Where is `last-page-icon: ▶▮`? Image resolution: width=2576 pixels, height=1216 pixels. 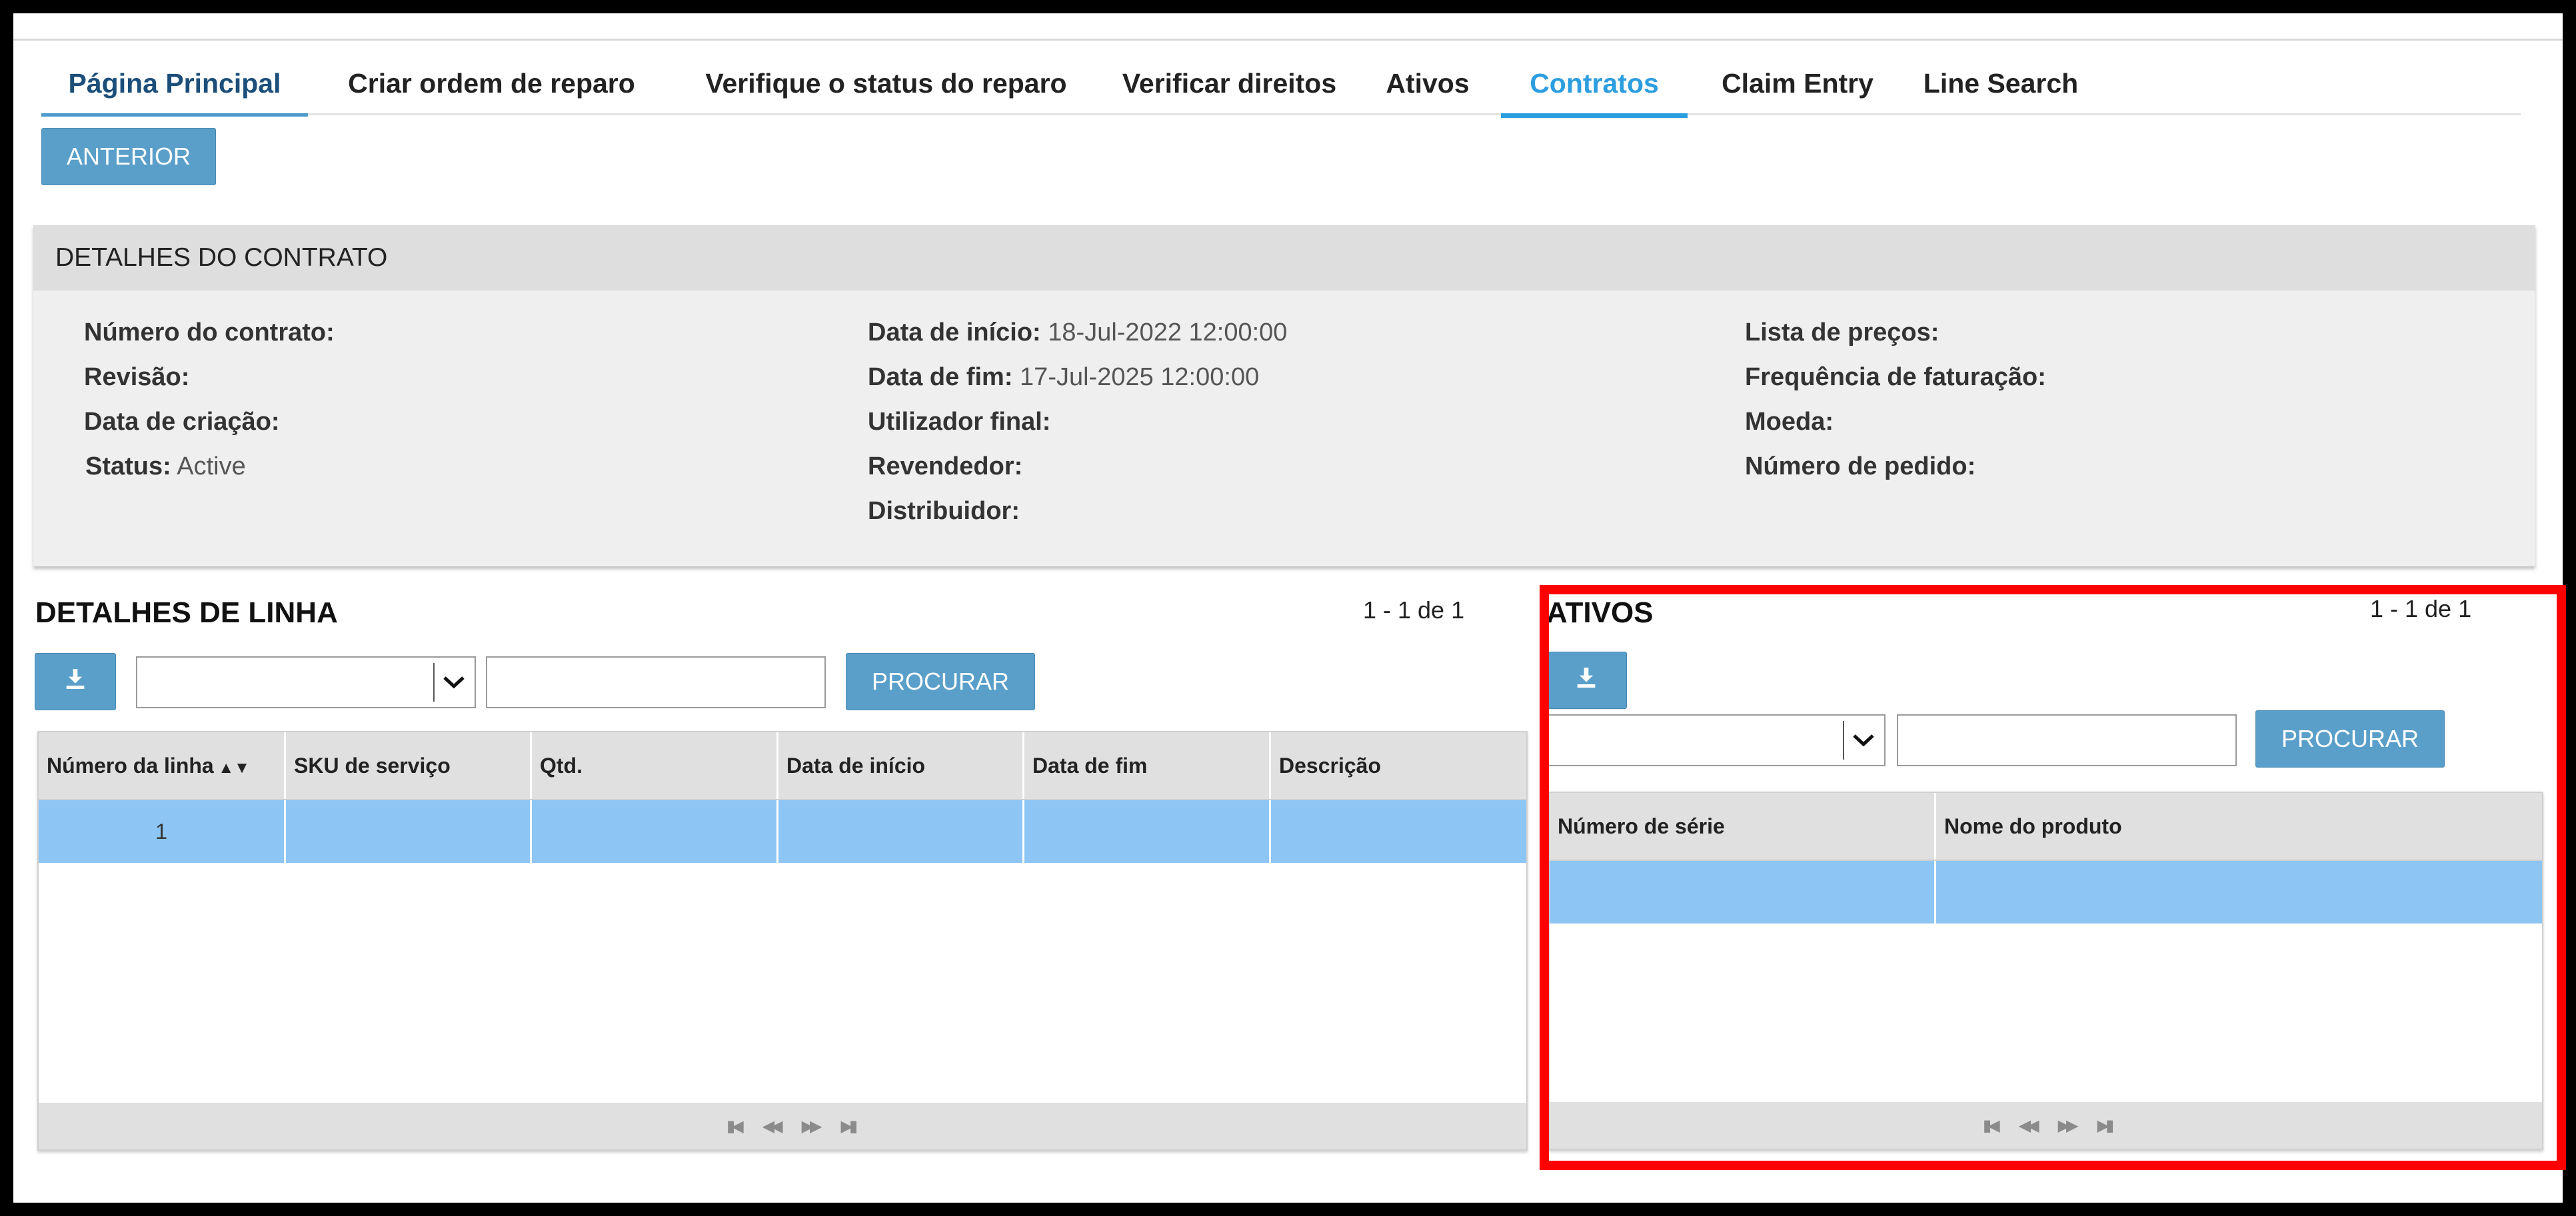 last-page-icon: ▶▮ is located at coordinates (849, 1126).